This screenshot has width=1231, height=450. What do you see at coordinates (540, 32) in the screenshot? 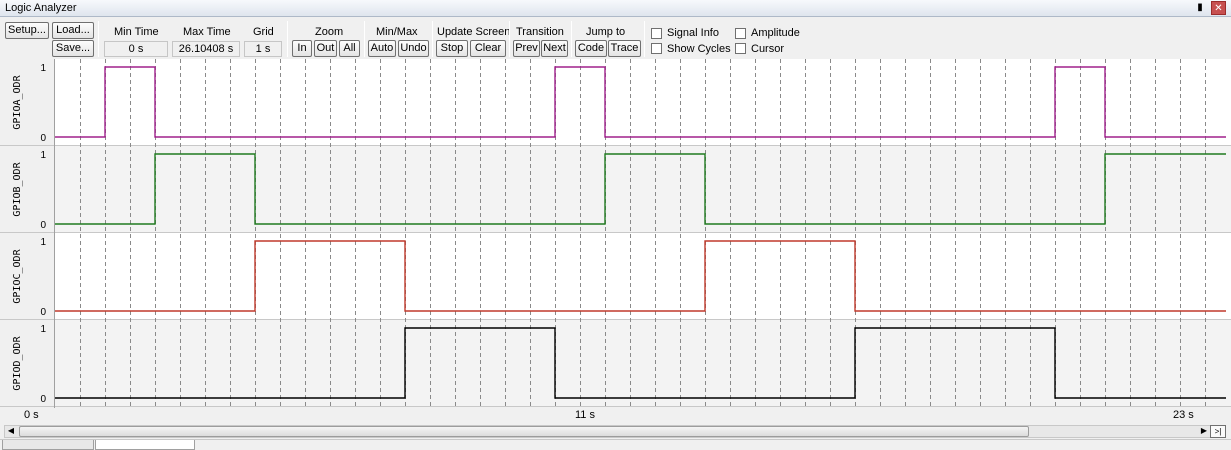
I see `transition-label: Transition` at bounding box center [540, 32].